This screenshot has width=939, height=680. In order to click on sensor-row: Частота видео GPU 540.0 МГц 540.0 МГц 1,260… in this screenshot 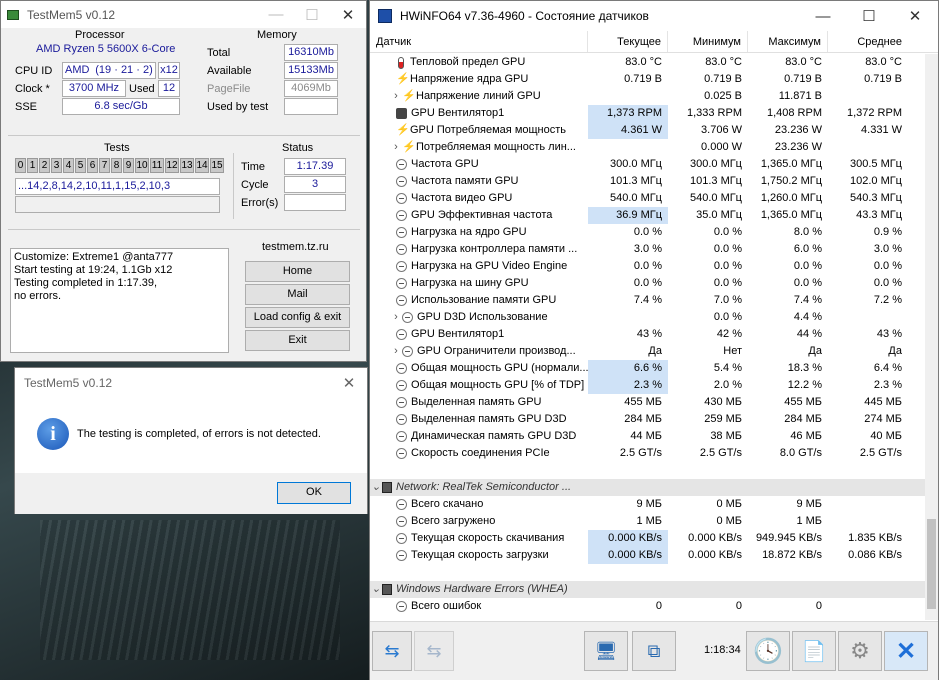, I will do `click(654, 198)`.